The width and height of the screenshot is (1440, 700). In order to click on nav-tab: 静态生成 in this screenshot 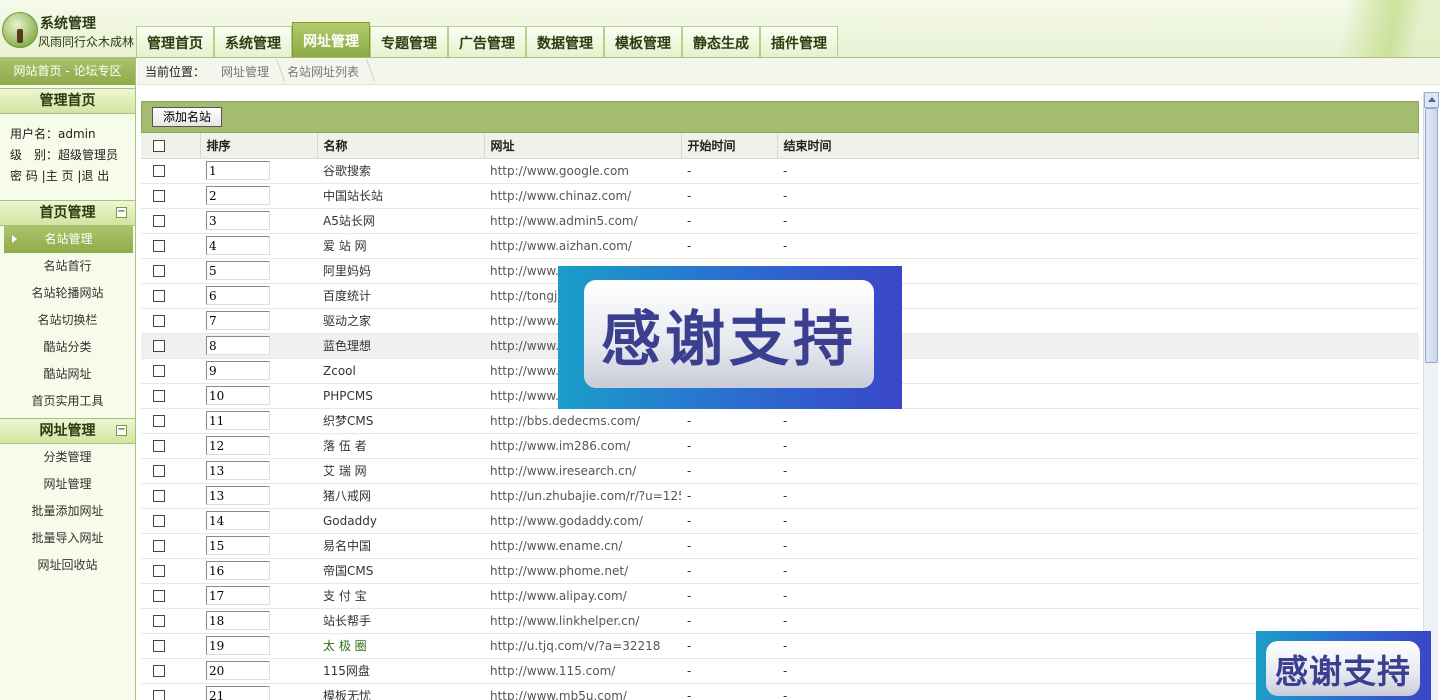, I will do `click(721, 41)`.